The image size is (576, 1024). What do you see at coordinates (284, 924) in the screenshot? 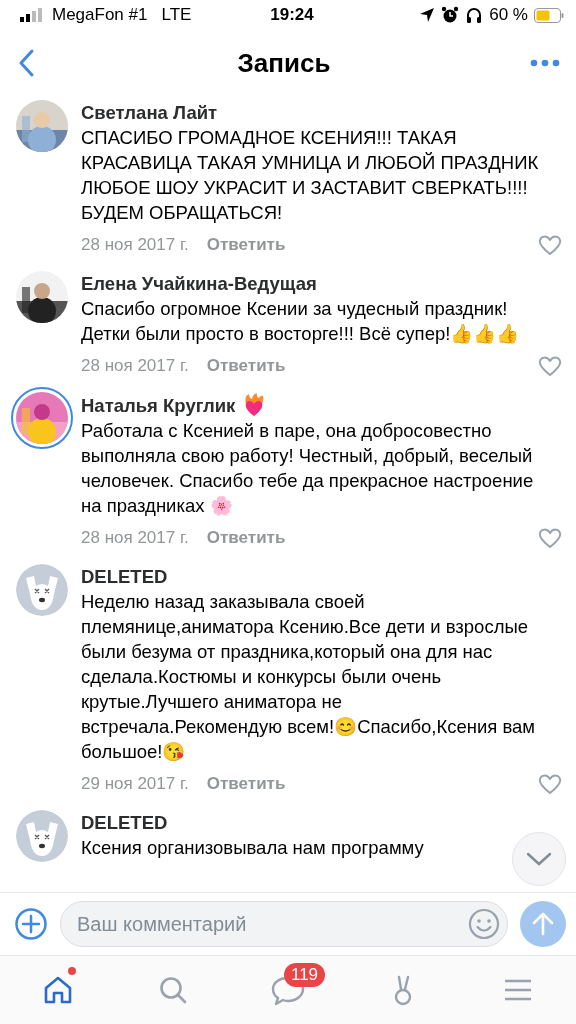
I see `comment-input-field: Ваш комментарий` at bounding box center [284, 924].